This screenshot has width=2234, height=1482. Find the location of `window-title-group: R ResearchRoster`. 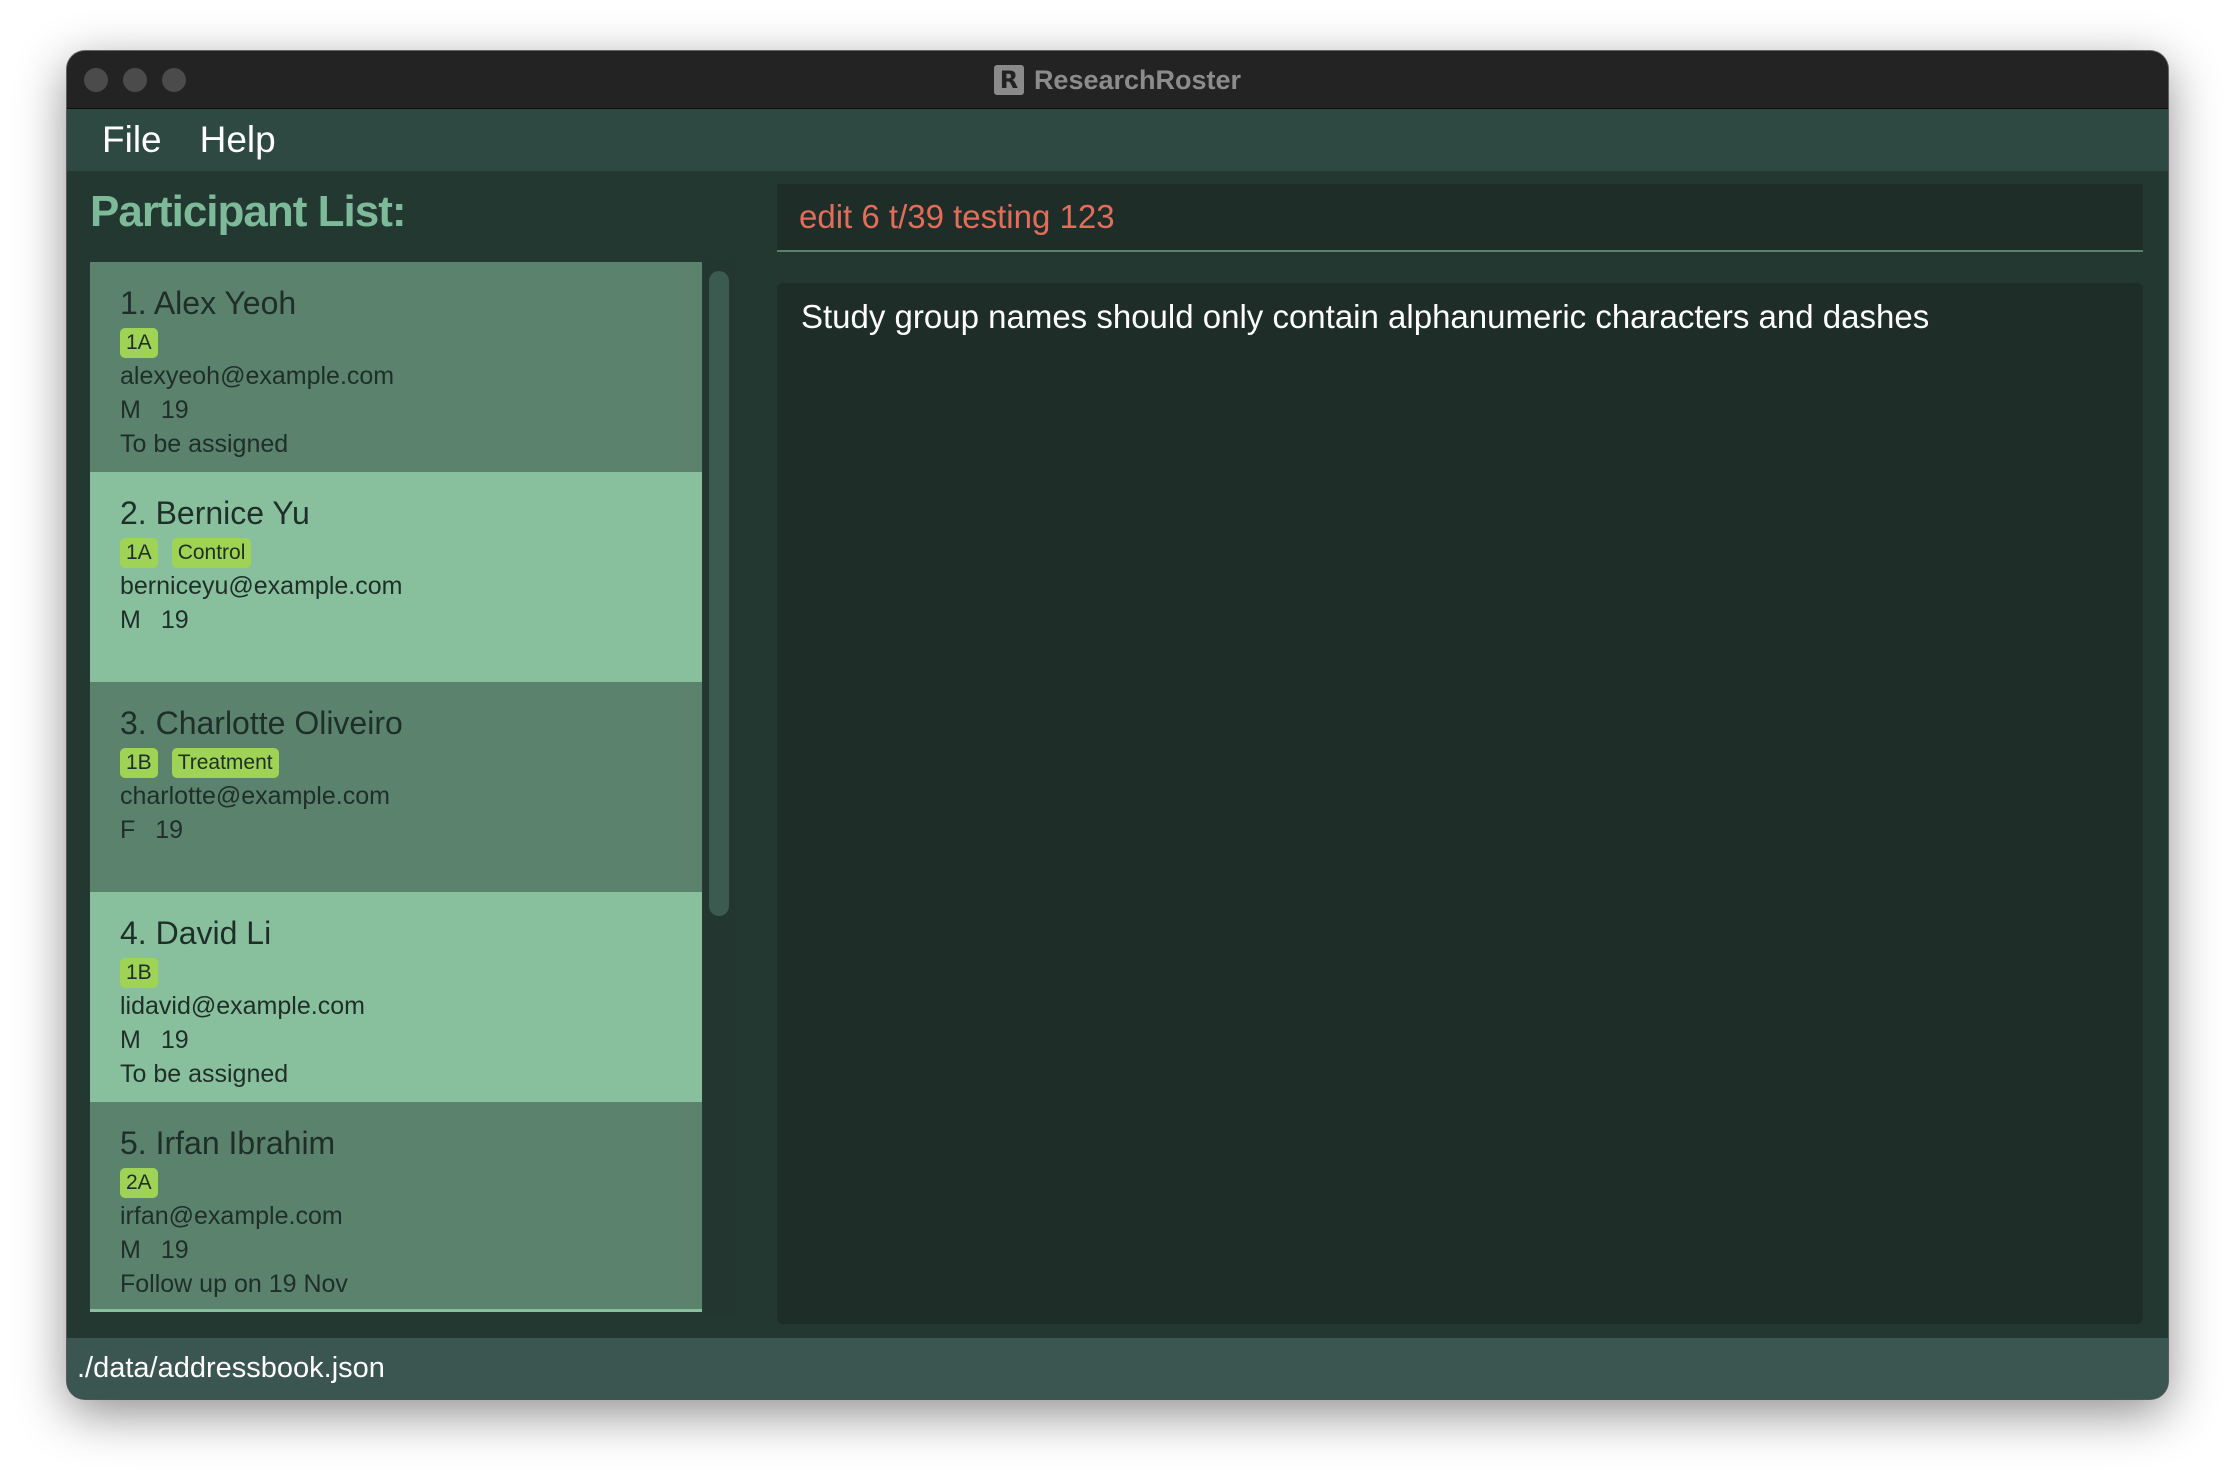

window-title-group: R ResearchRoster is located at coordinates (1117, 80).